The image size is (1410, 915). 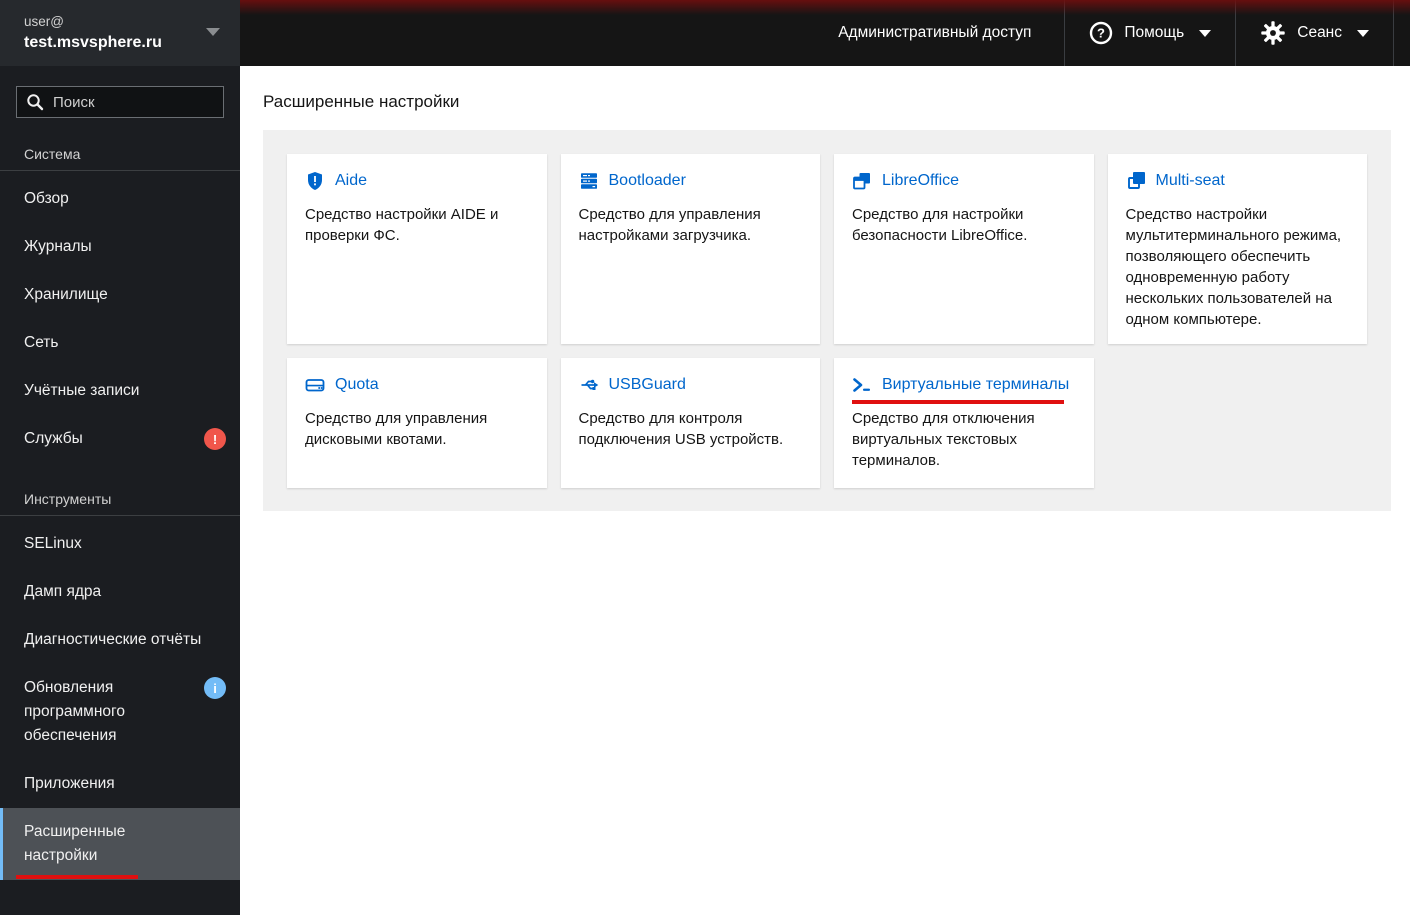 I want to click on info-badge: i, so click(x=215, y=688).